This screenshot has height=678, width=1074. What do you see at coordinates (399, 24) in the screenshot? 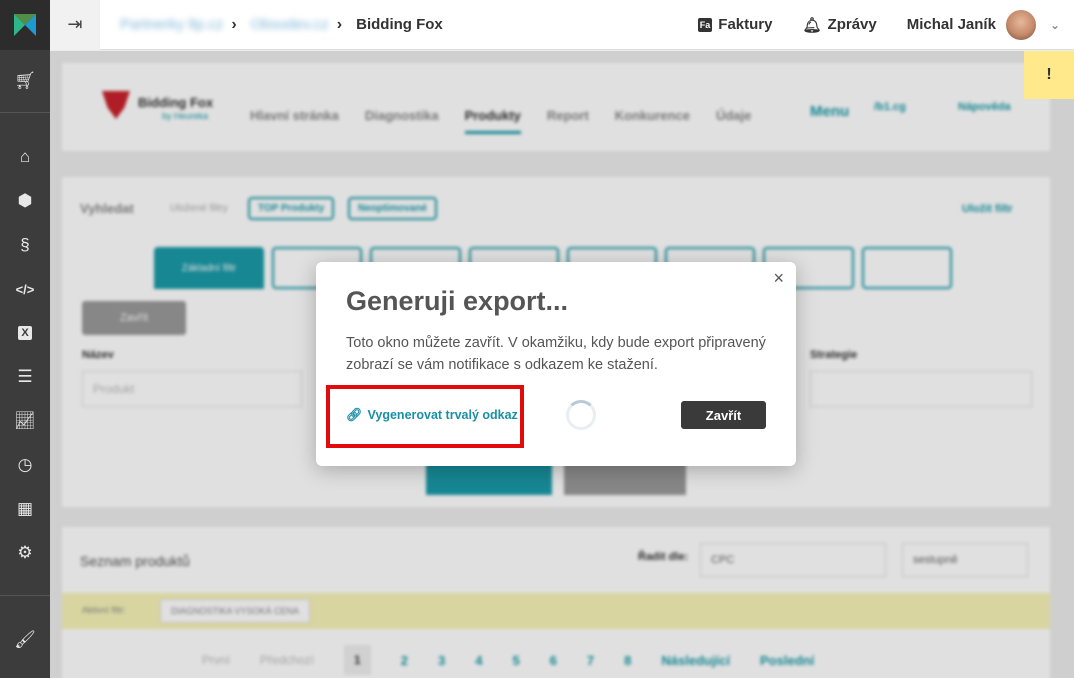
I see `breadcrumb-current: Bidding Fox` at bounding box center [399, 24].